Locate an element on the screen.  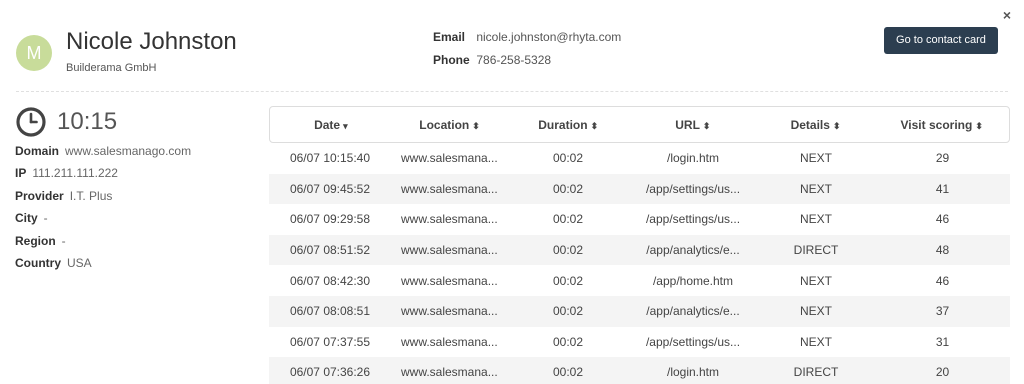
go-to-contact-card-button: Go to contact card is located at coordinates (941, 40).